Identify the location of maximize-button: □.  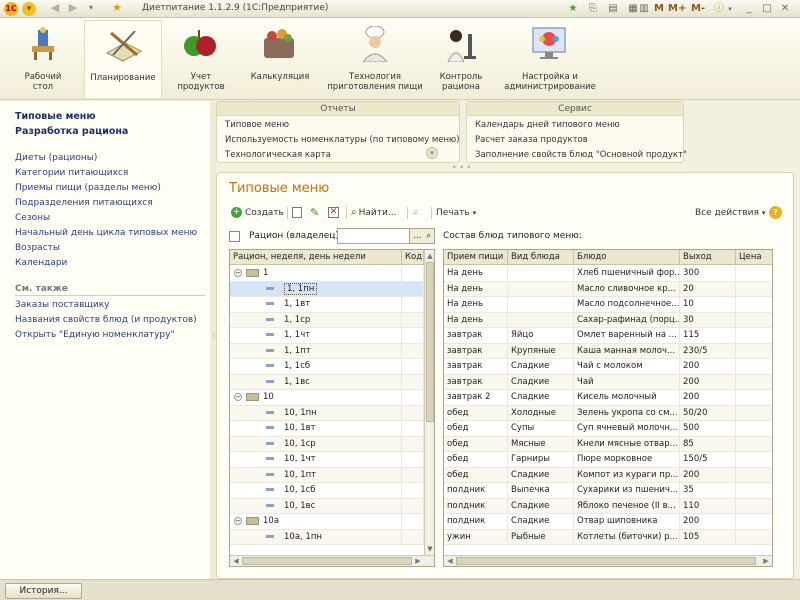
(767, 9).